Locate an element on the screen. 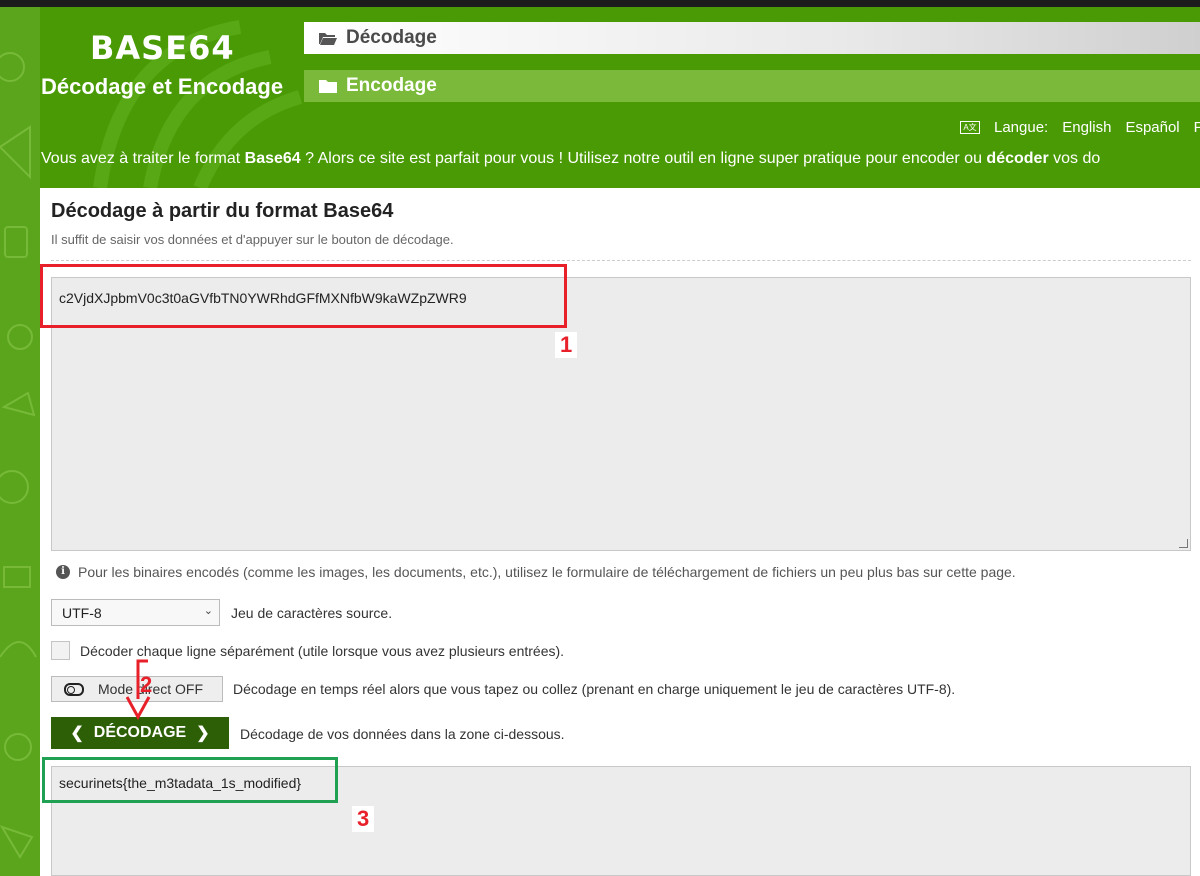 This screenshot has width=1200, height=876. chevron-right-icon: ❯ is located at coordinates (203, 733).